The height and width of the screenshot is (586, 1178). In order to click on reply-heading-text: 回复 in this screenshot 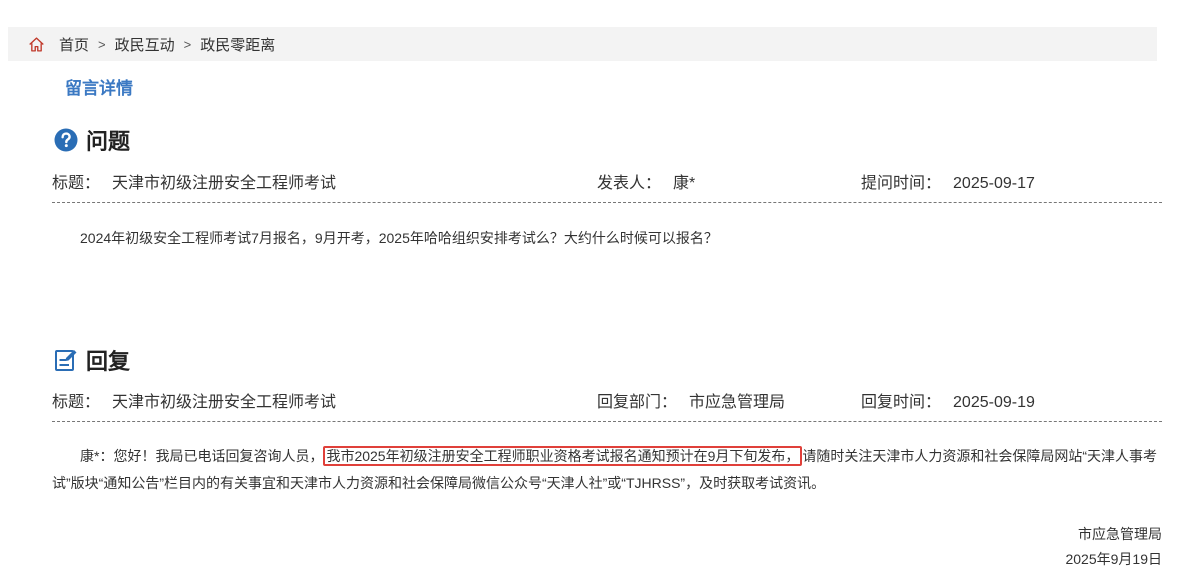, I will do `click(108, 361)`.